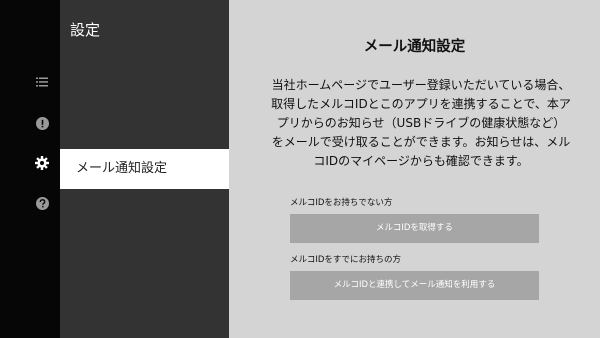 The height and width of the screenshot is (338, 600). Describe the element at coordinates (42, 203) in the screenshot. I see `help-icon` at that location.